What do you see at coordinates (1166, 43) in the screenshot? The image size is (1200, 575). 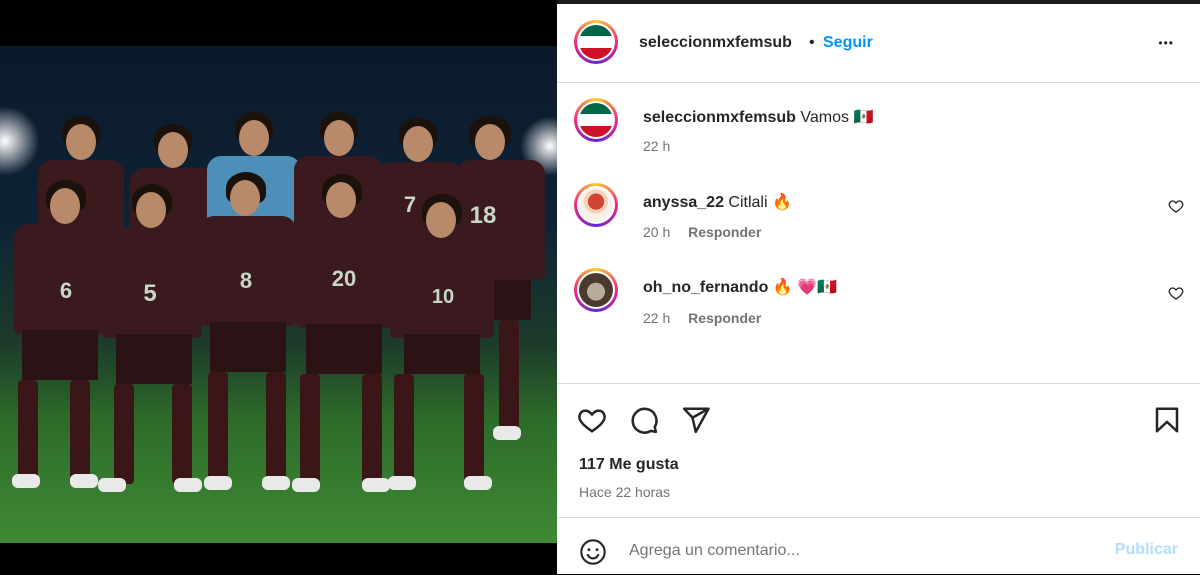 I see `more-options-icon: •••` at bounding box center [1166, 43].